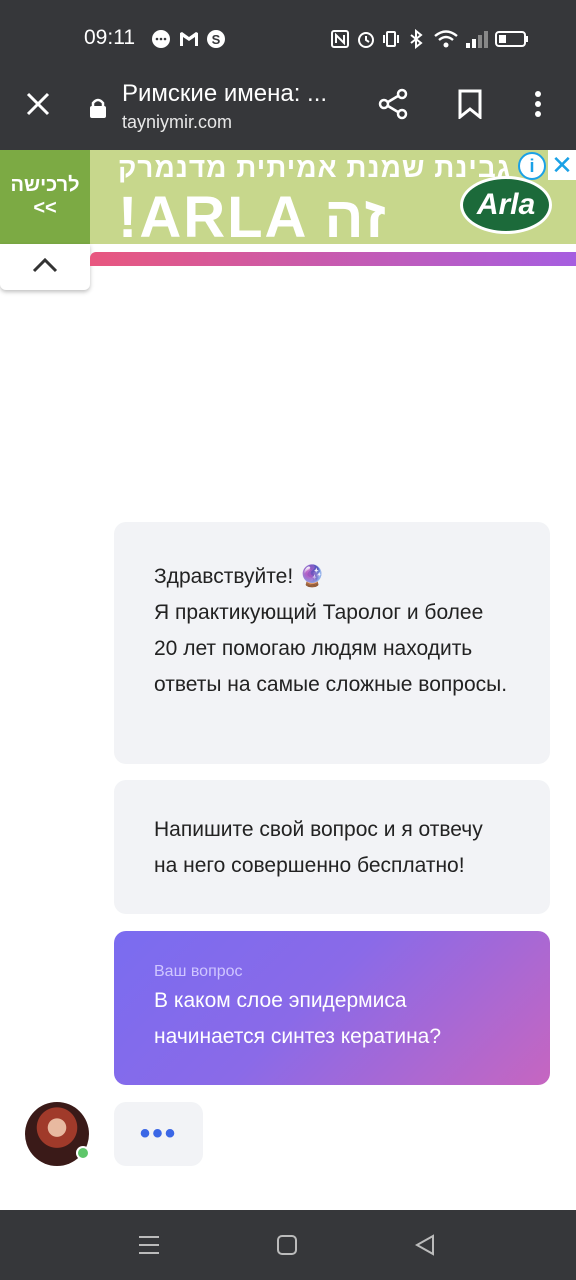 The height and width of the screenshot is (1280, 576). I want to click on alarm-icon, so click(366, 39).